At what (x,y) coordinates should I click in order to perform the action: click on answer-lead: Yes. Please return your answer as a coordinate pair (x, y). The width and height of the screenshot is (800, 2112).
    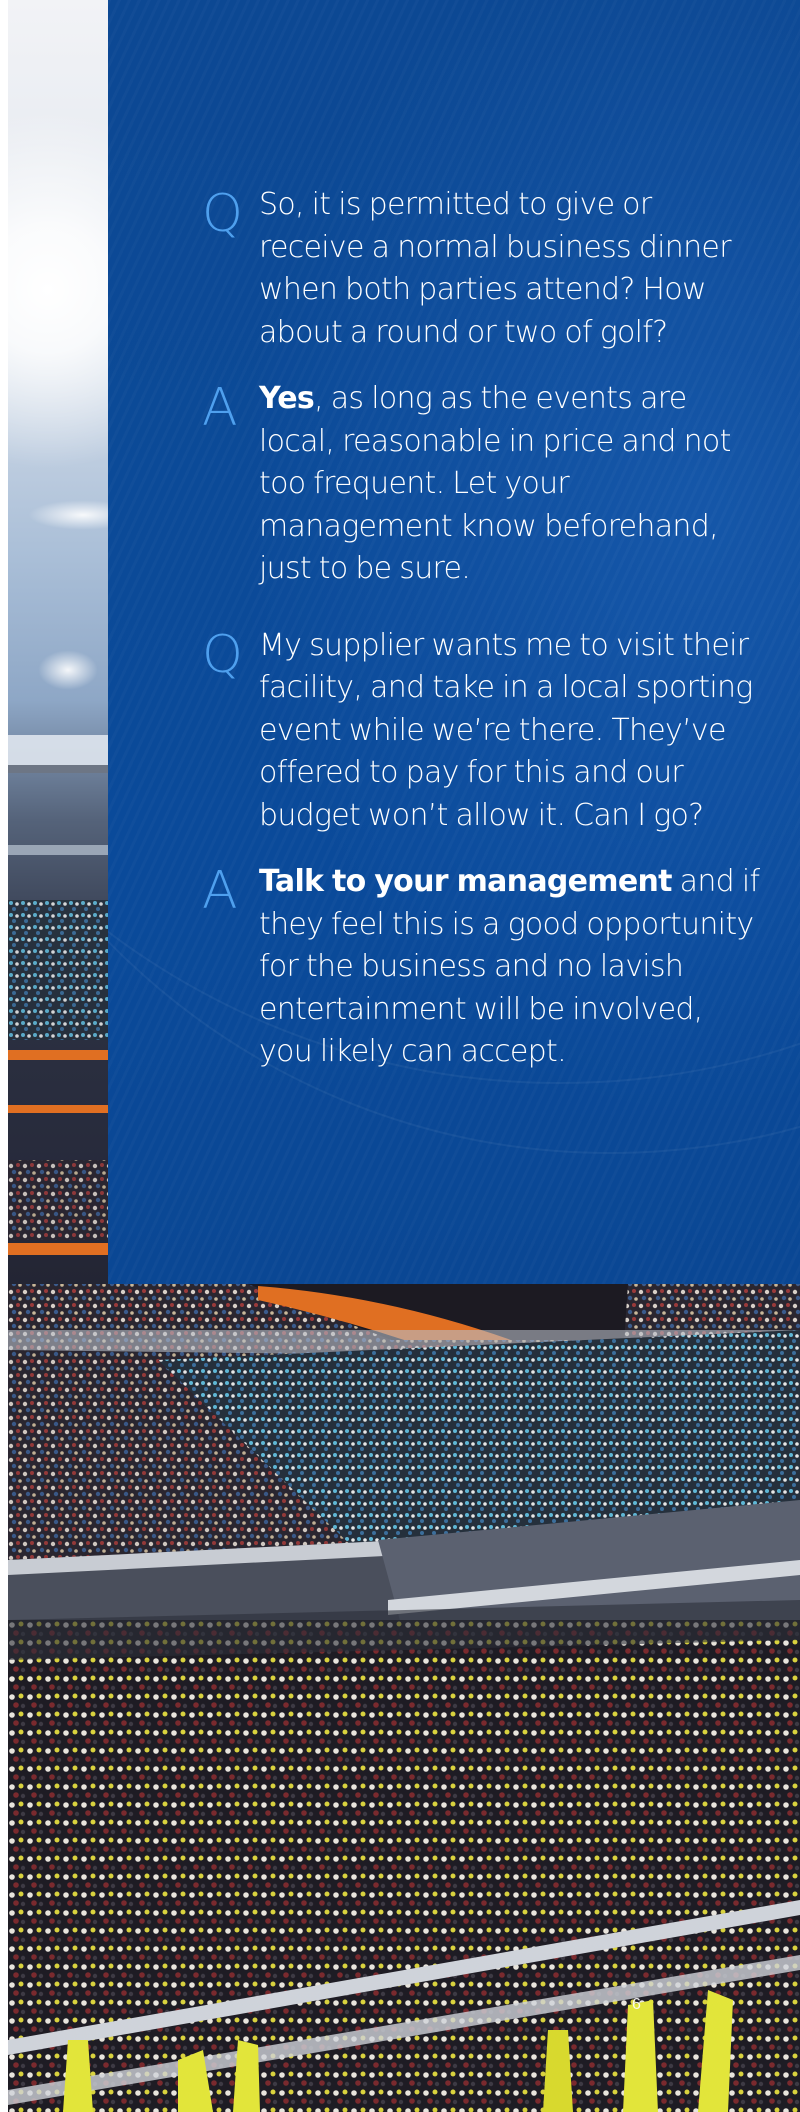
    Looking at the image, I should click on (287, 398).